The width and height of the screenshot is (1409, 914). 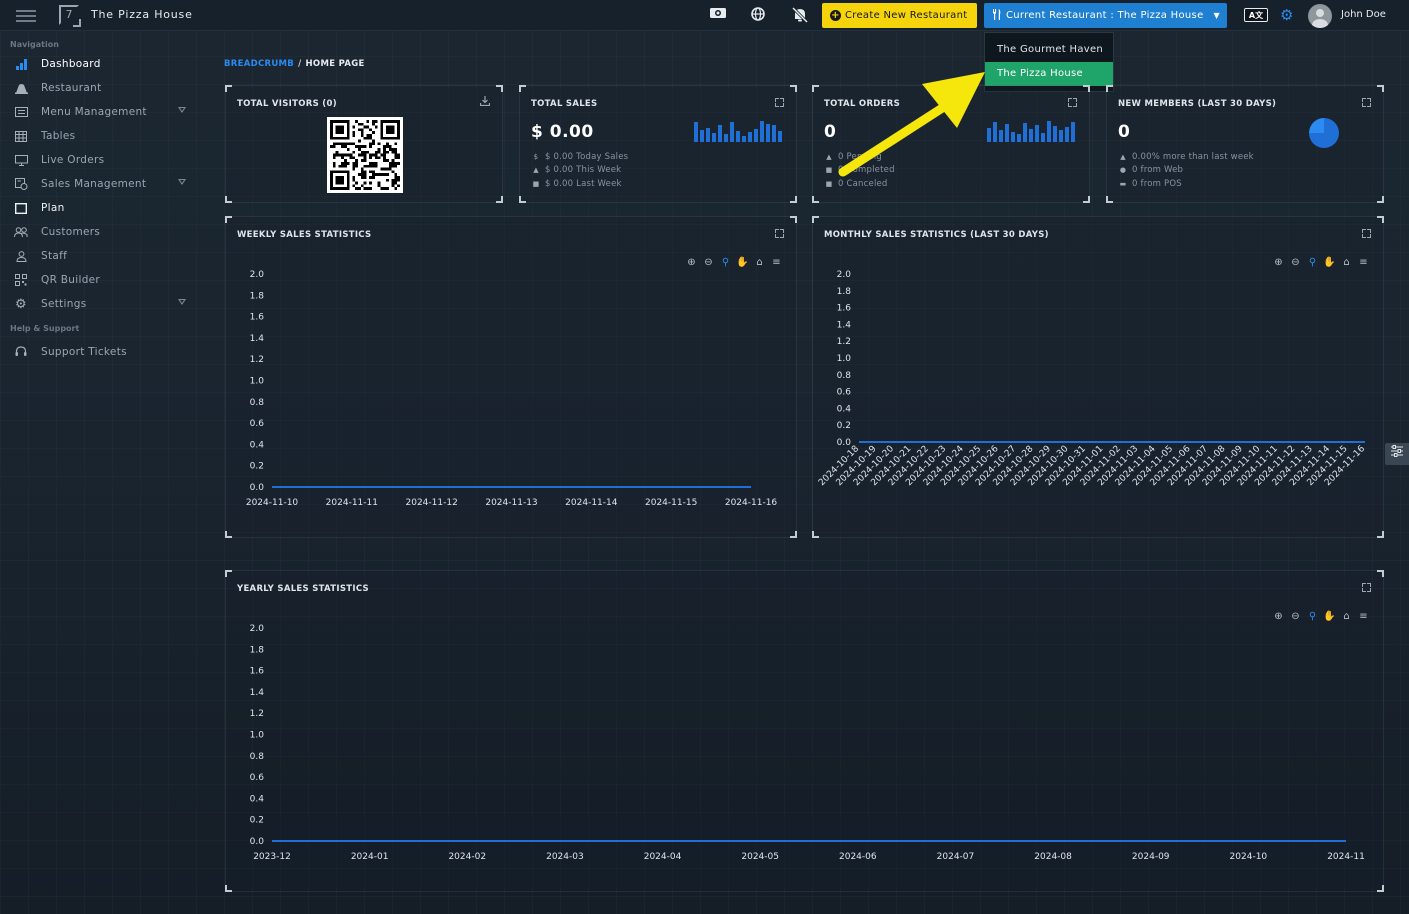 I want to click on settings-icon: ⚙, so click(x=1286, y=15).